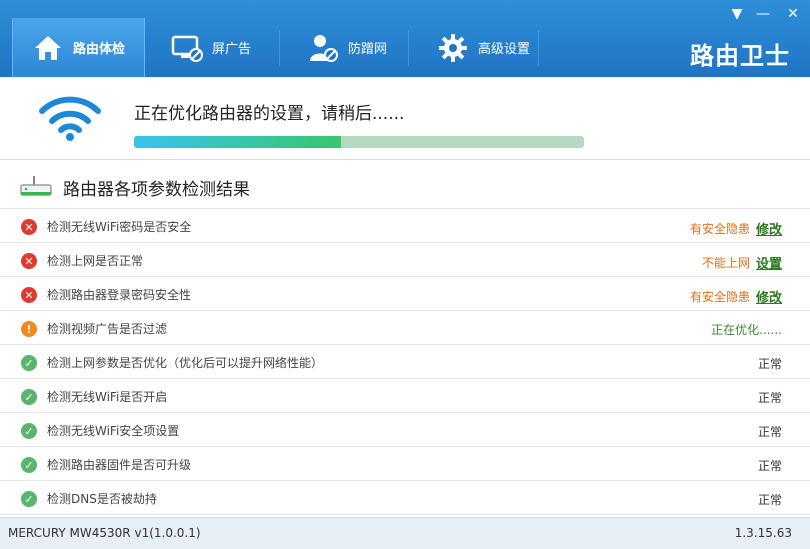  Describe the element at coordinates (29, 329) in the screenshot. I see `warning-exclamation-icon: !` at that location.